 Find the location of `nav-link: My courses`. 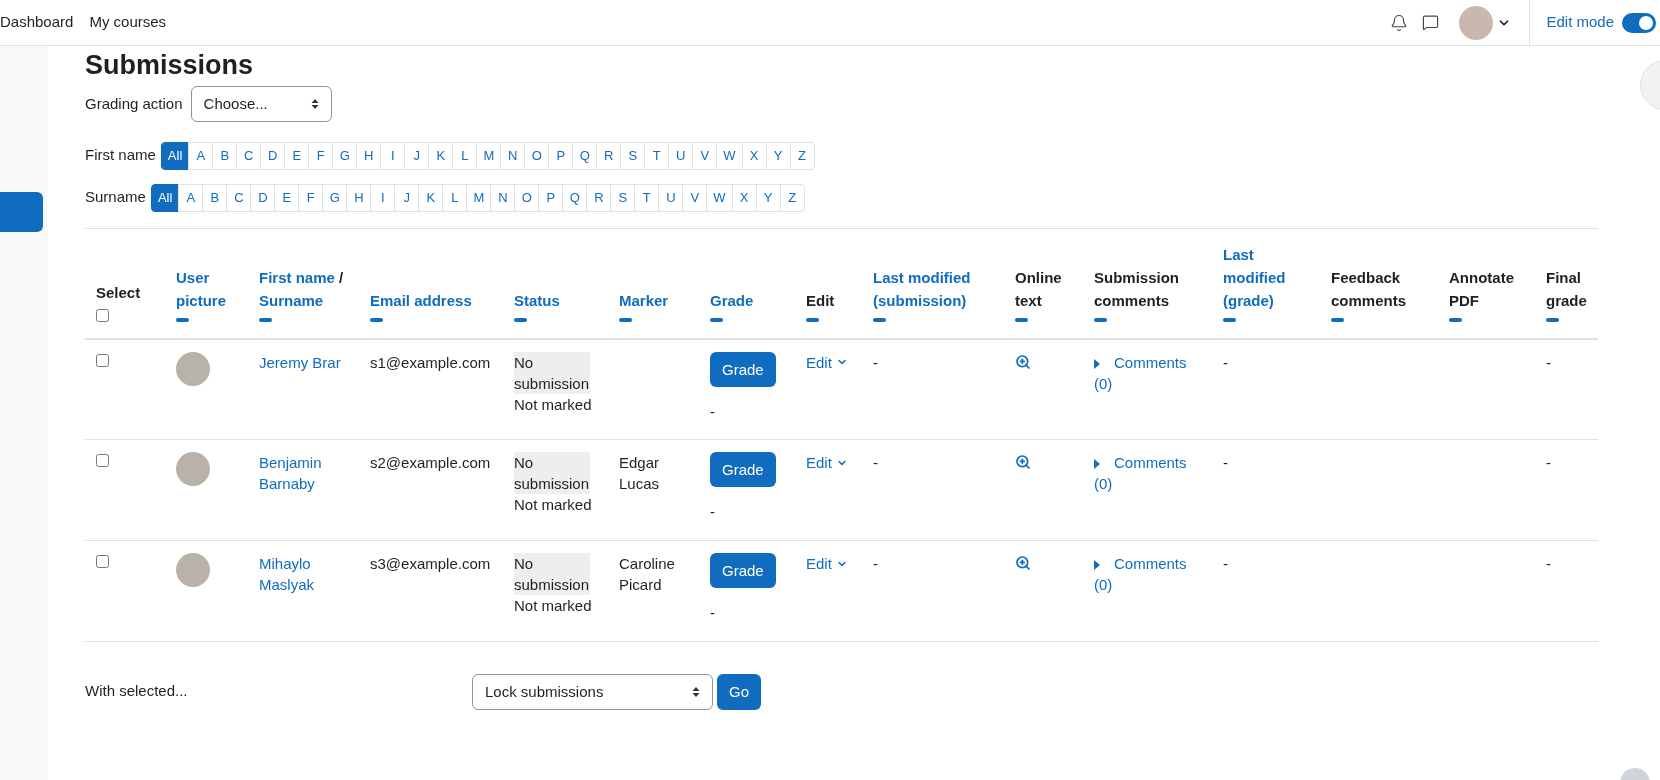

nav-link: My courses is located at coordinates (128, 22).